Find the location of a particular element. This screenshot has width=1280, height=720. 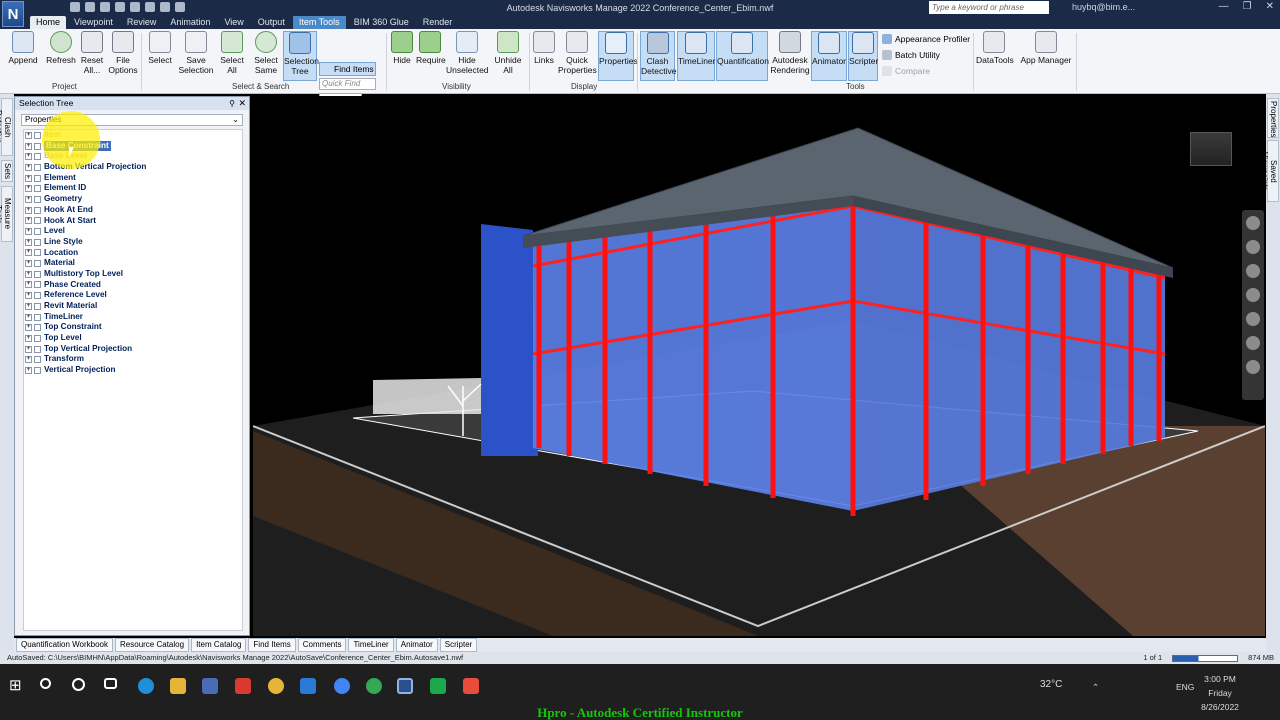

tab-animation: Animation is located at coordinates (190, 22).